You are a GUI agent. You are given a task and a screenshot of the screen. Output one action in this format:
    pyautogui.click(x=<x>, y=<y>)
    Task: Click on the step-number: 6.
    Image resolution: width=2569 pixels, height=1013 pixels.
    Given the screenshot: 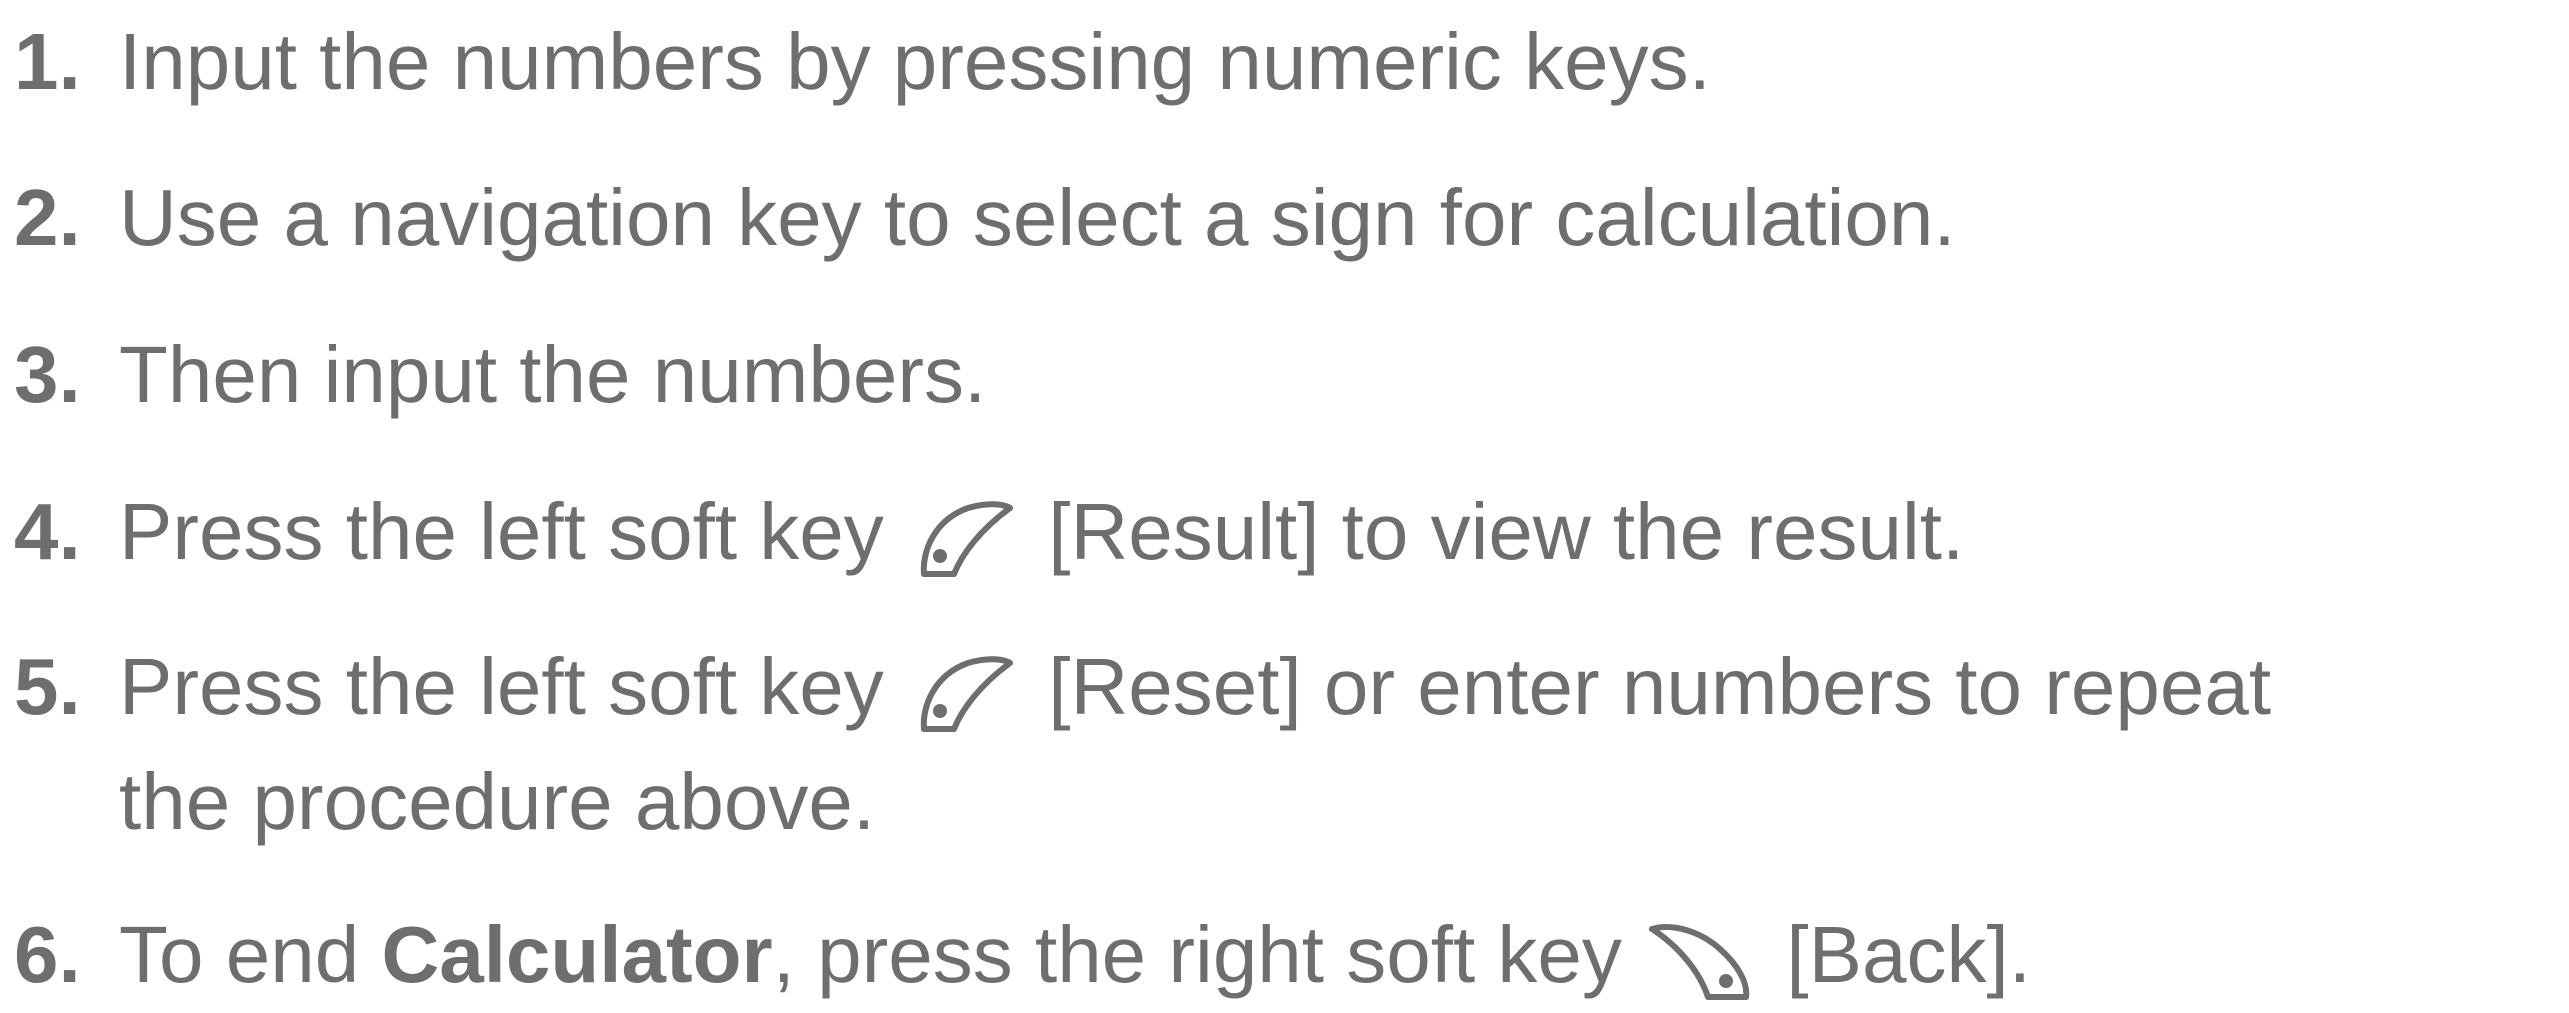 What is the action you would take?
    pyautogui.click(x=47, y=954)
    